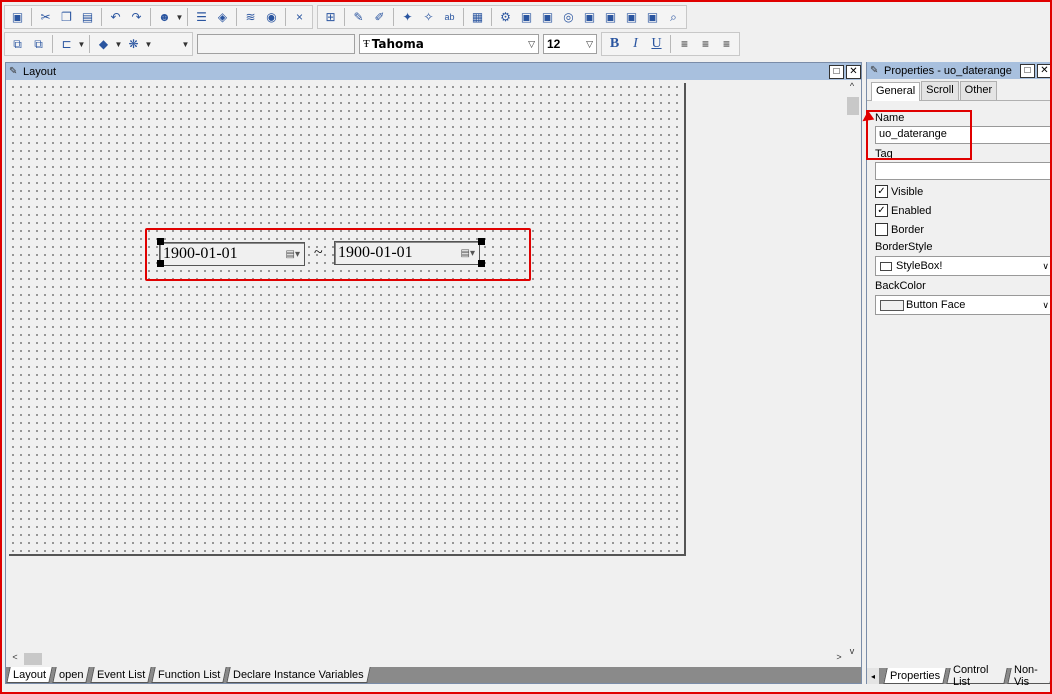  I want to click on window-icon: ✎, so click(874, 70).